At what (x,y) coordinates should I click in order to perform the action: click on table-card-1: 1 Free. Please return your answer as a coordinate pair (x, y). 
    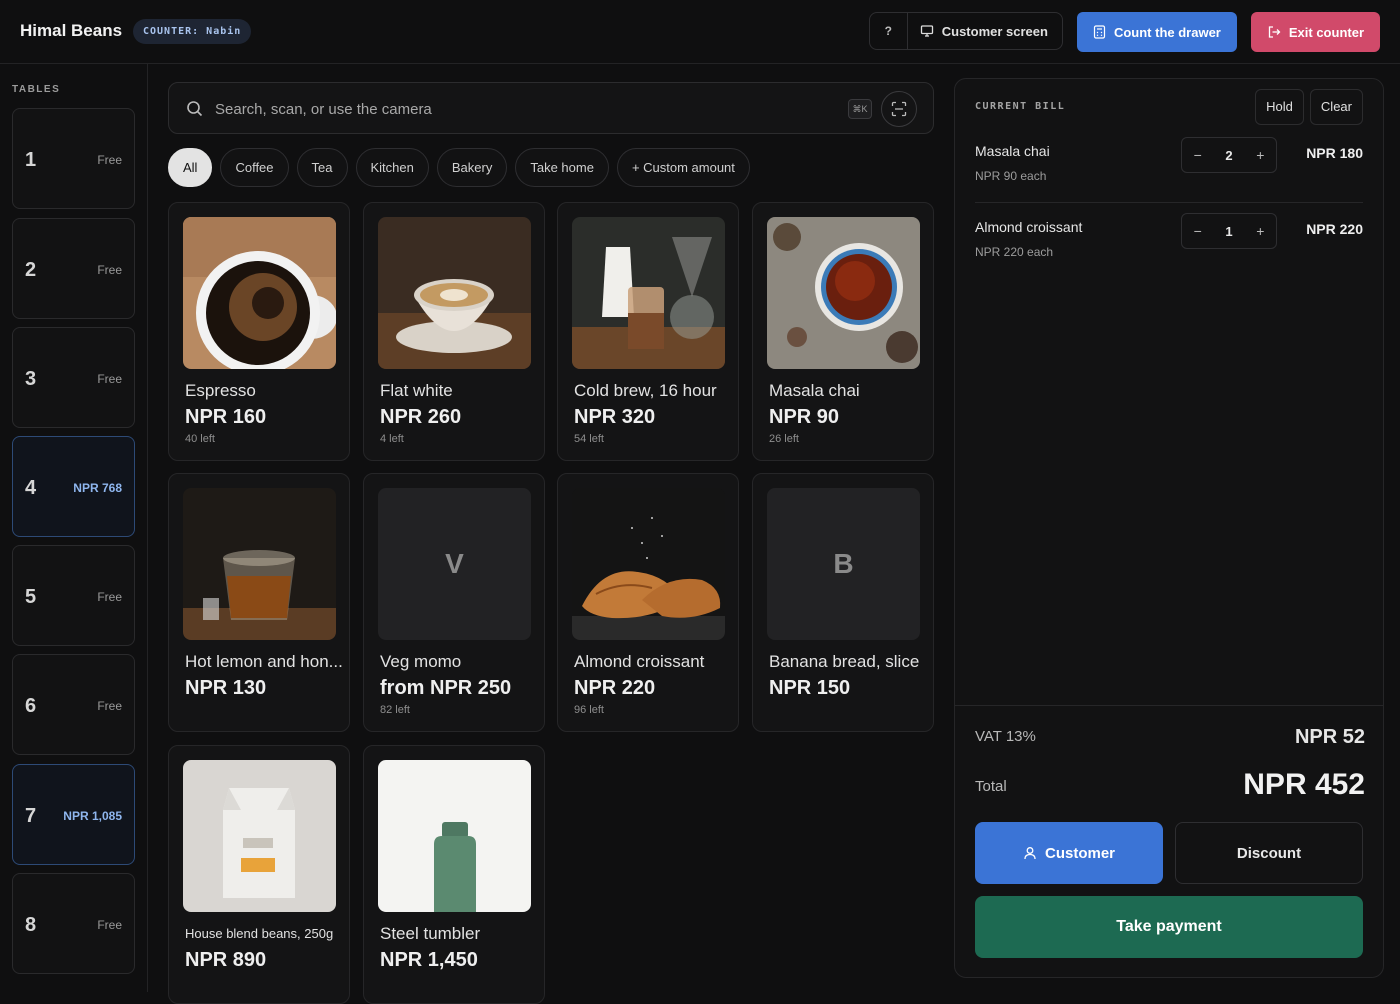
    Looking at the image, I should click on (73, 158).